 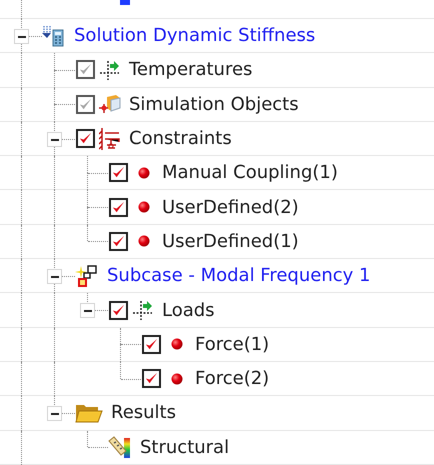 What do you see at coordinates (230, 241) in the screenshot?
I see `tree-node-label: UserDefined(1)` at bounding box center [230, 241].